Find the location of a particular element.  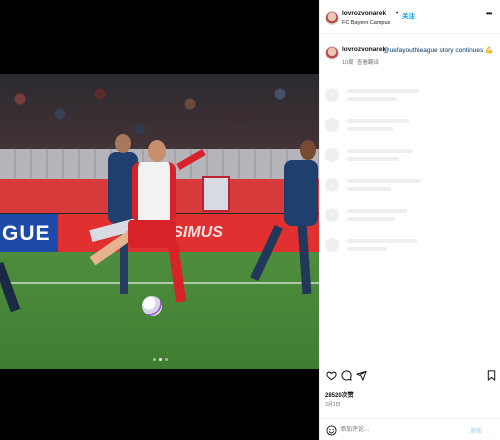

location-link: FC Bayern Campus is located at coordinates (366, 23).